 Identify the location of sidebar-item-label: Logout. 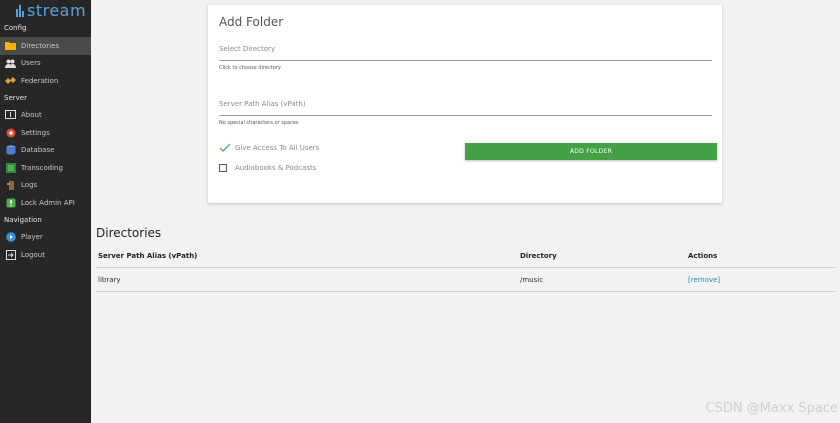
(33, 254).